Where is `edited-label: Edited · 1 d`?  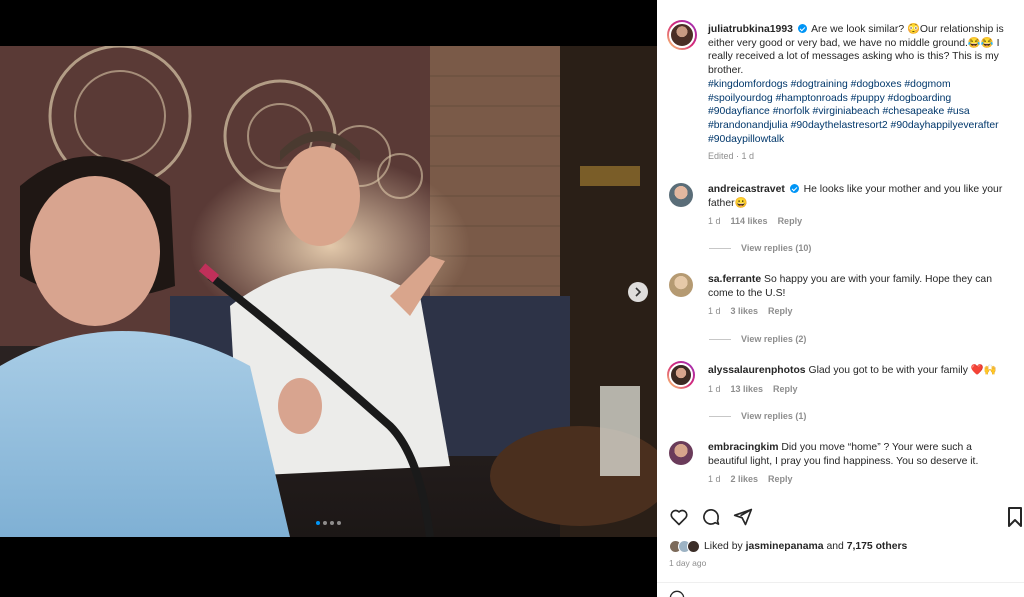 edited-label: Edited · 1 d is located at coordinates (731, 156).